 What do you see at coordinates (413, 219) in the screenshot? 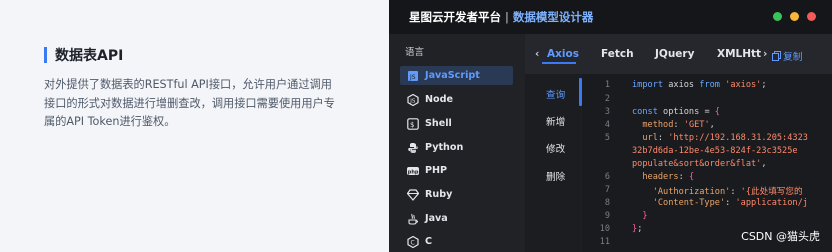
I see `java-icon` at bounding box center [413, 219].